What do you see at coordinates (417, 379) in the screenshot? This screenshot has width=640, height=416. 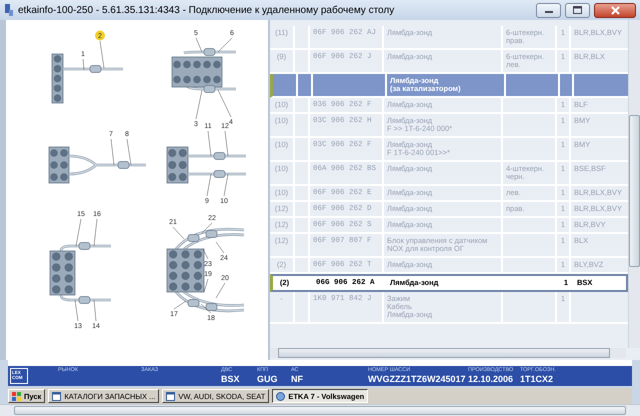 I see `field-value: WVGZZZ1TZ6W245017` at bounding box center [417, 379].